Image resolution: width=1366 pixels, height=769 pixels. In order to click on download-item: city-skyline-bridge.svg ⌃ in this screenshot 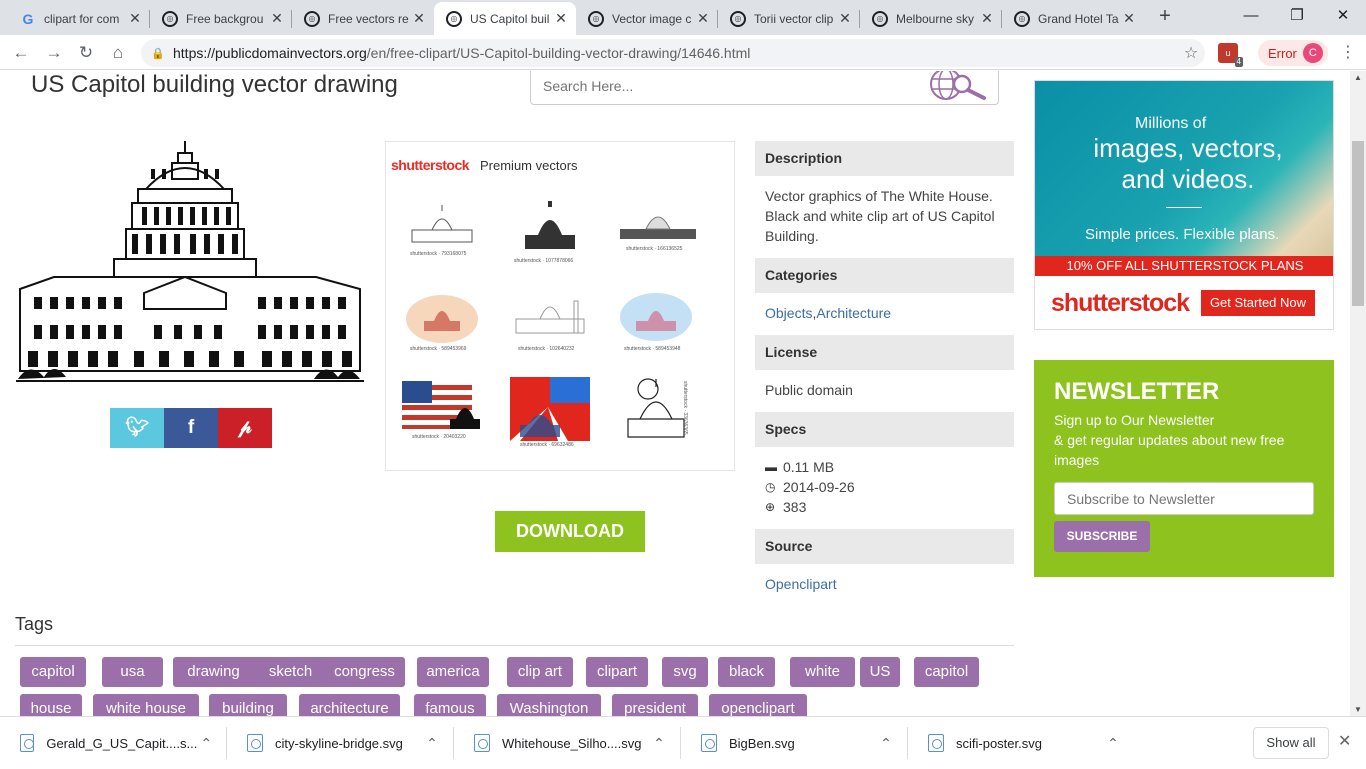, I will do `click(340, 743)`.